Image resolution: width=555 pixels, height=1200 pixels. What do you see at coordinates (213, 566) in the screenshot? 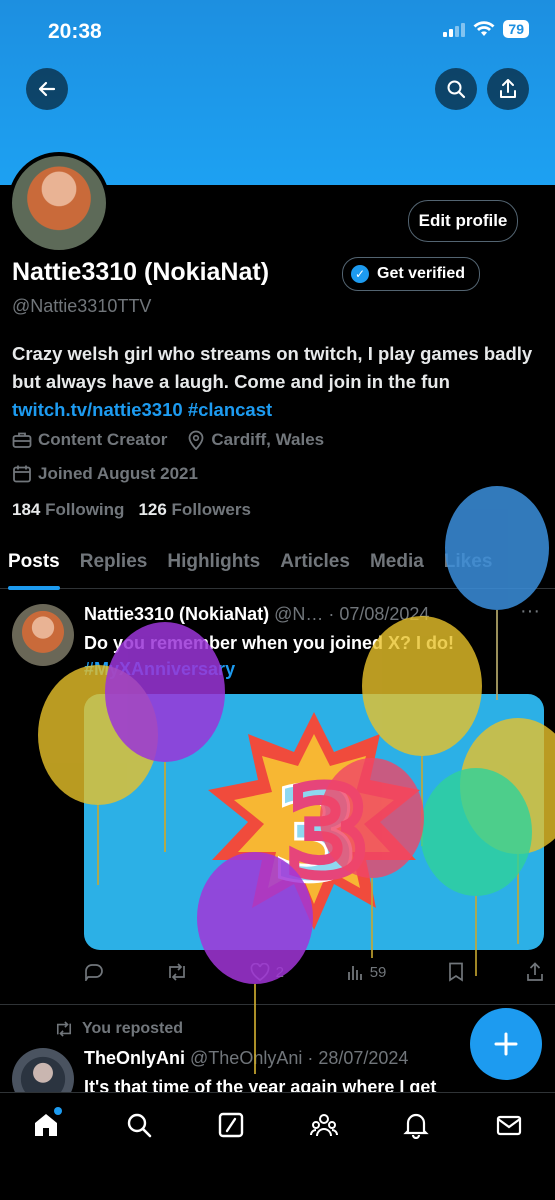
I see `tab-highlights: Highlights` at bounding box center [213, 566].